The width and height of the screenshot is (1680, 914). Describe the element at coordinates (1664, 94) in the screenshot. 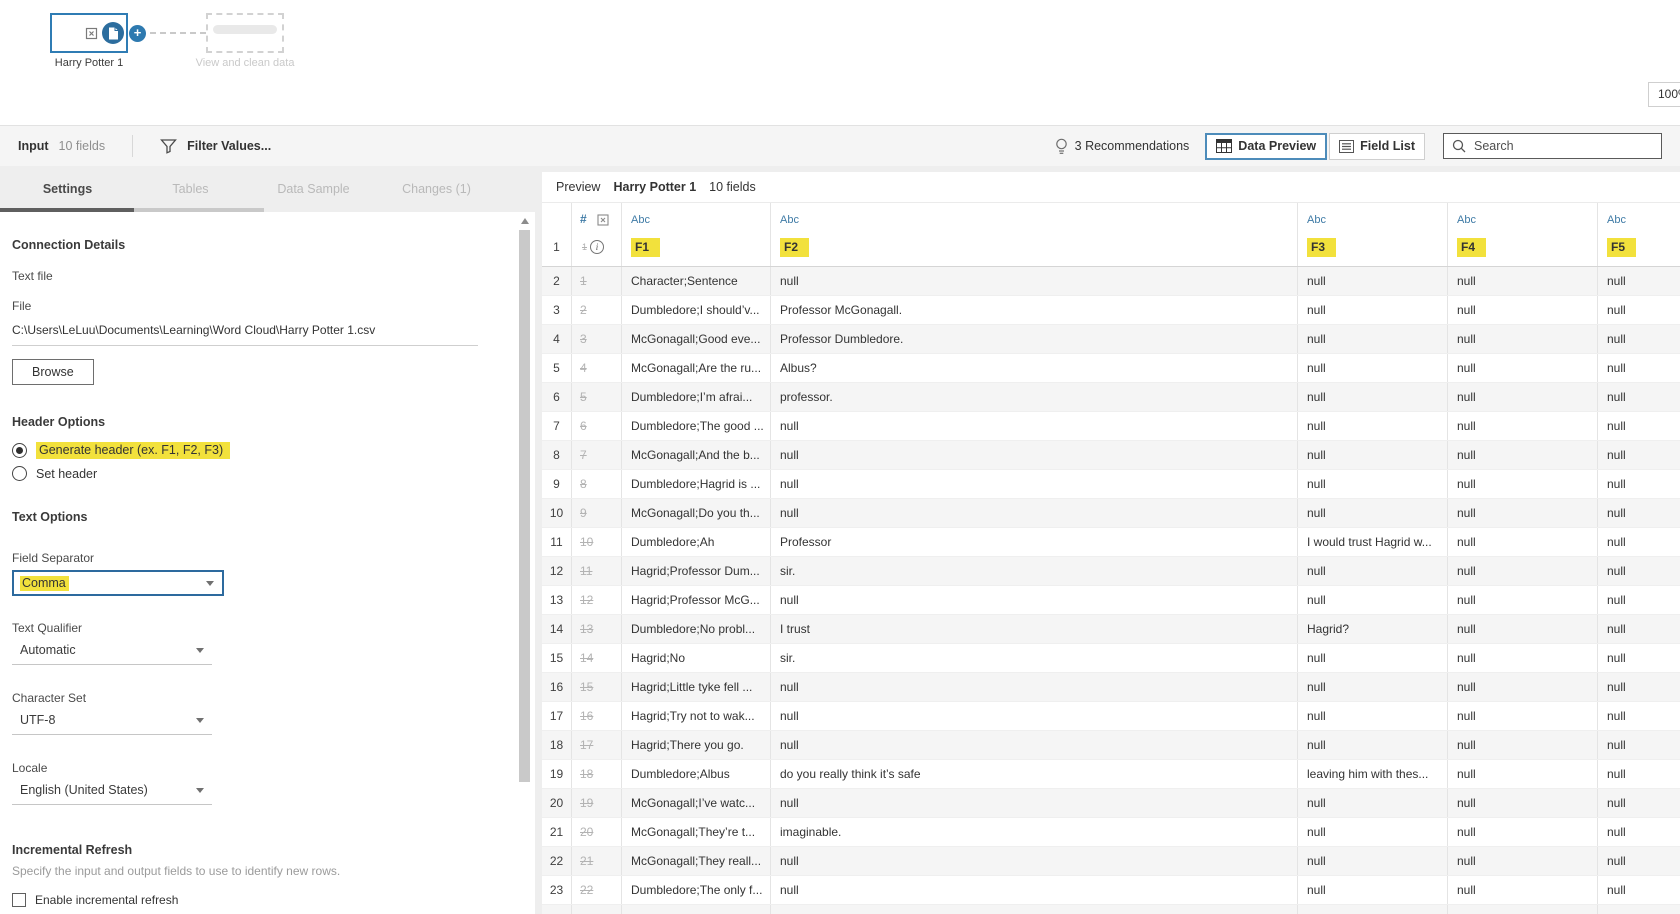

I see `zoom-level-indicator: 100%` at that location.